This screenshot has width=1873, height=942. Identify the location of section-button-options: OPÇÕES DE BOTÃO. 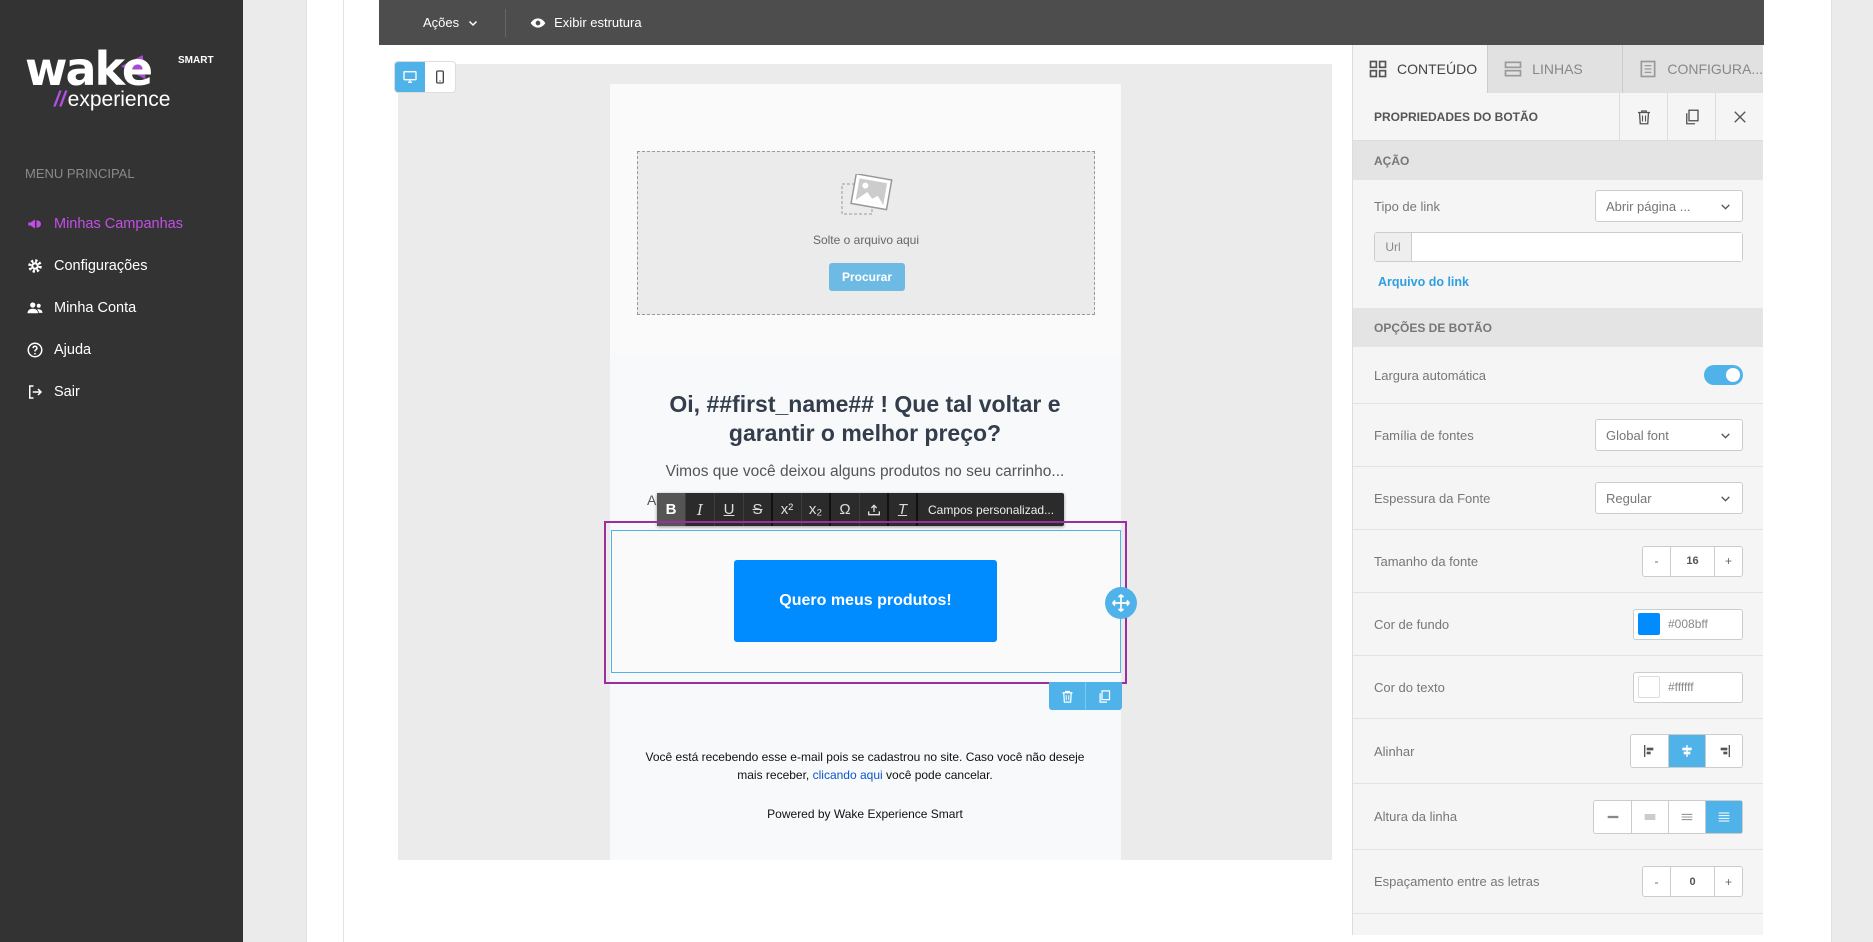
(1558, 327).